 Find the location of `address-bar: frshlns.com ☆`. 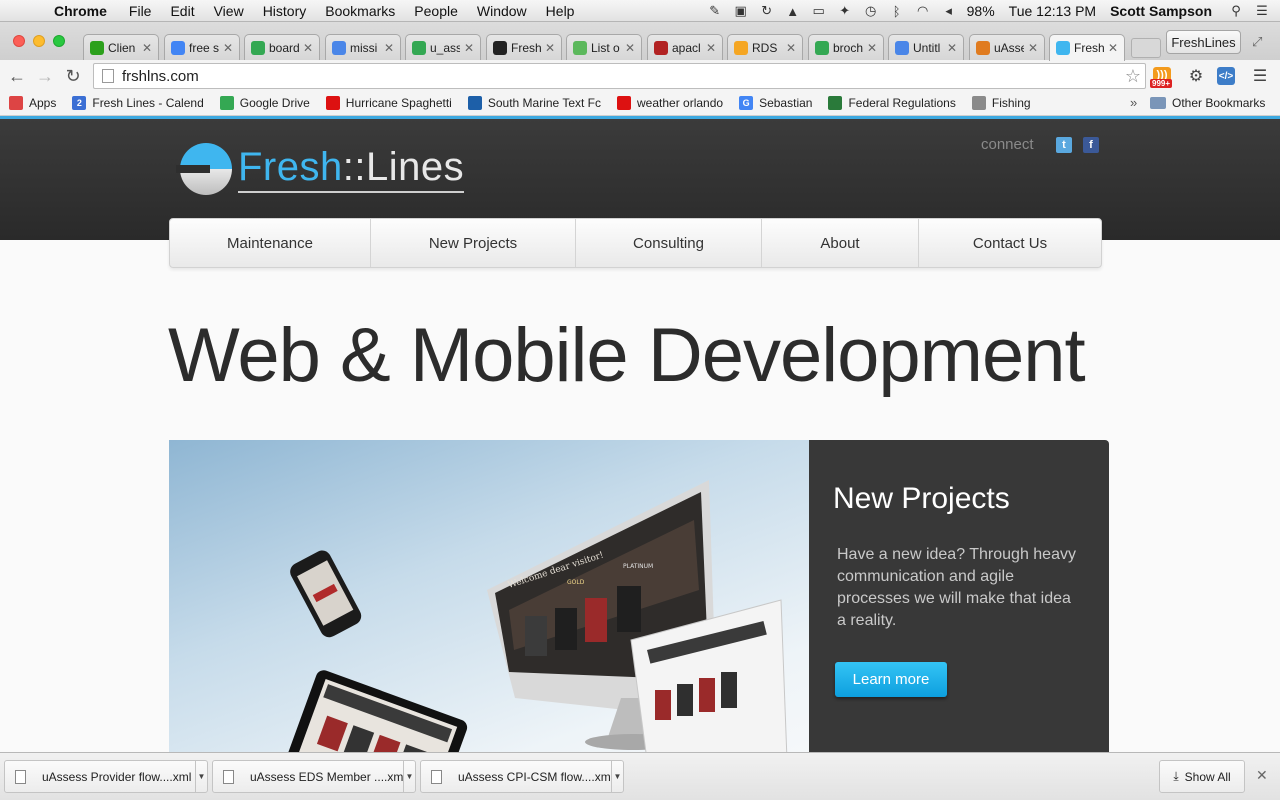

address-bar: frshlns.com ☆ is located at coordinates (619, 76).